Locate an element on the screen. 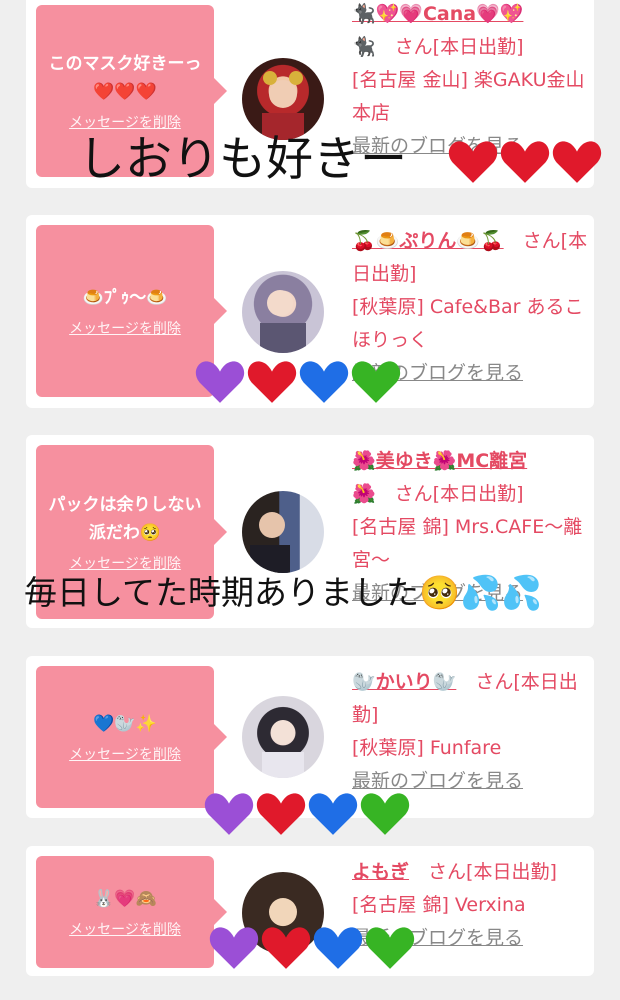  message-bubble: 🐰💗🙈 メッセージを削除 is located at coordinates (131, 912).